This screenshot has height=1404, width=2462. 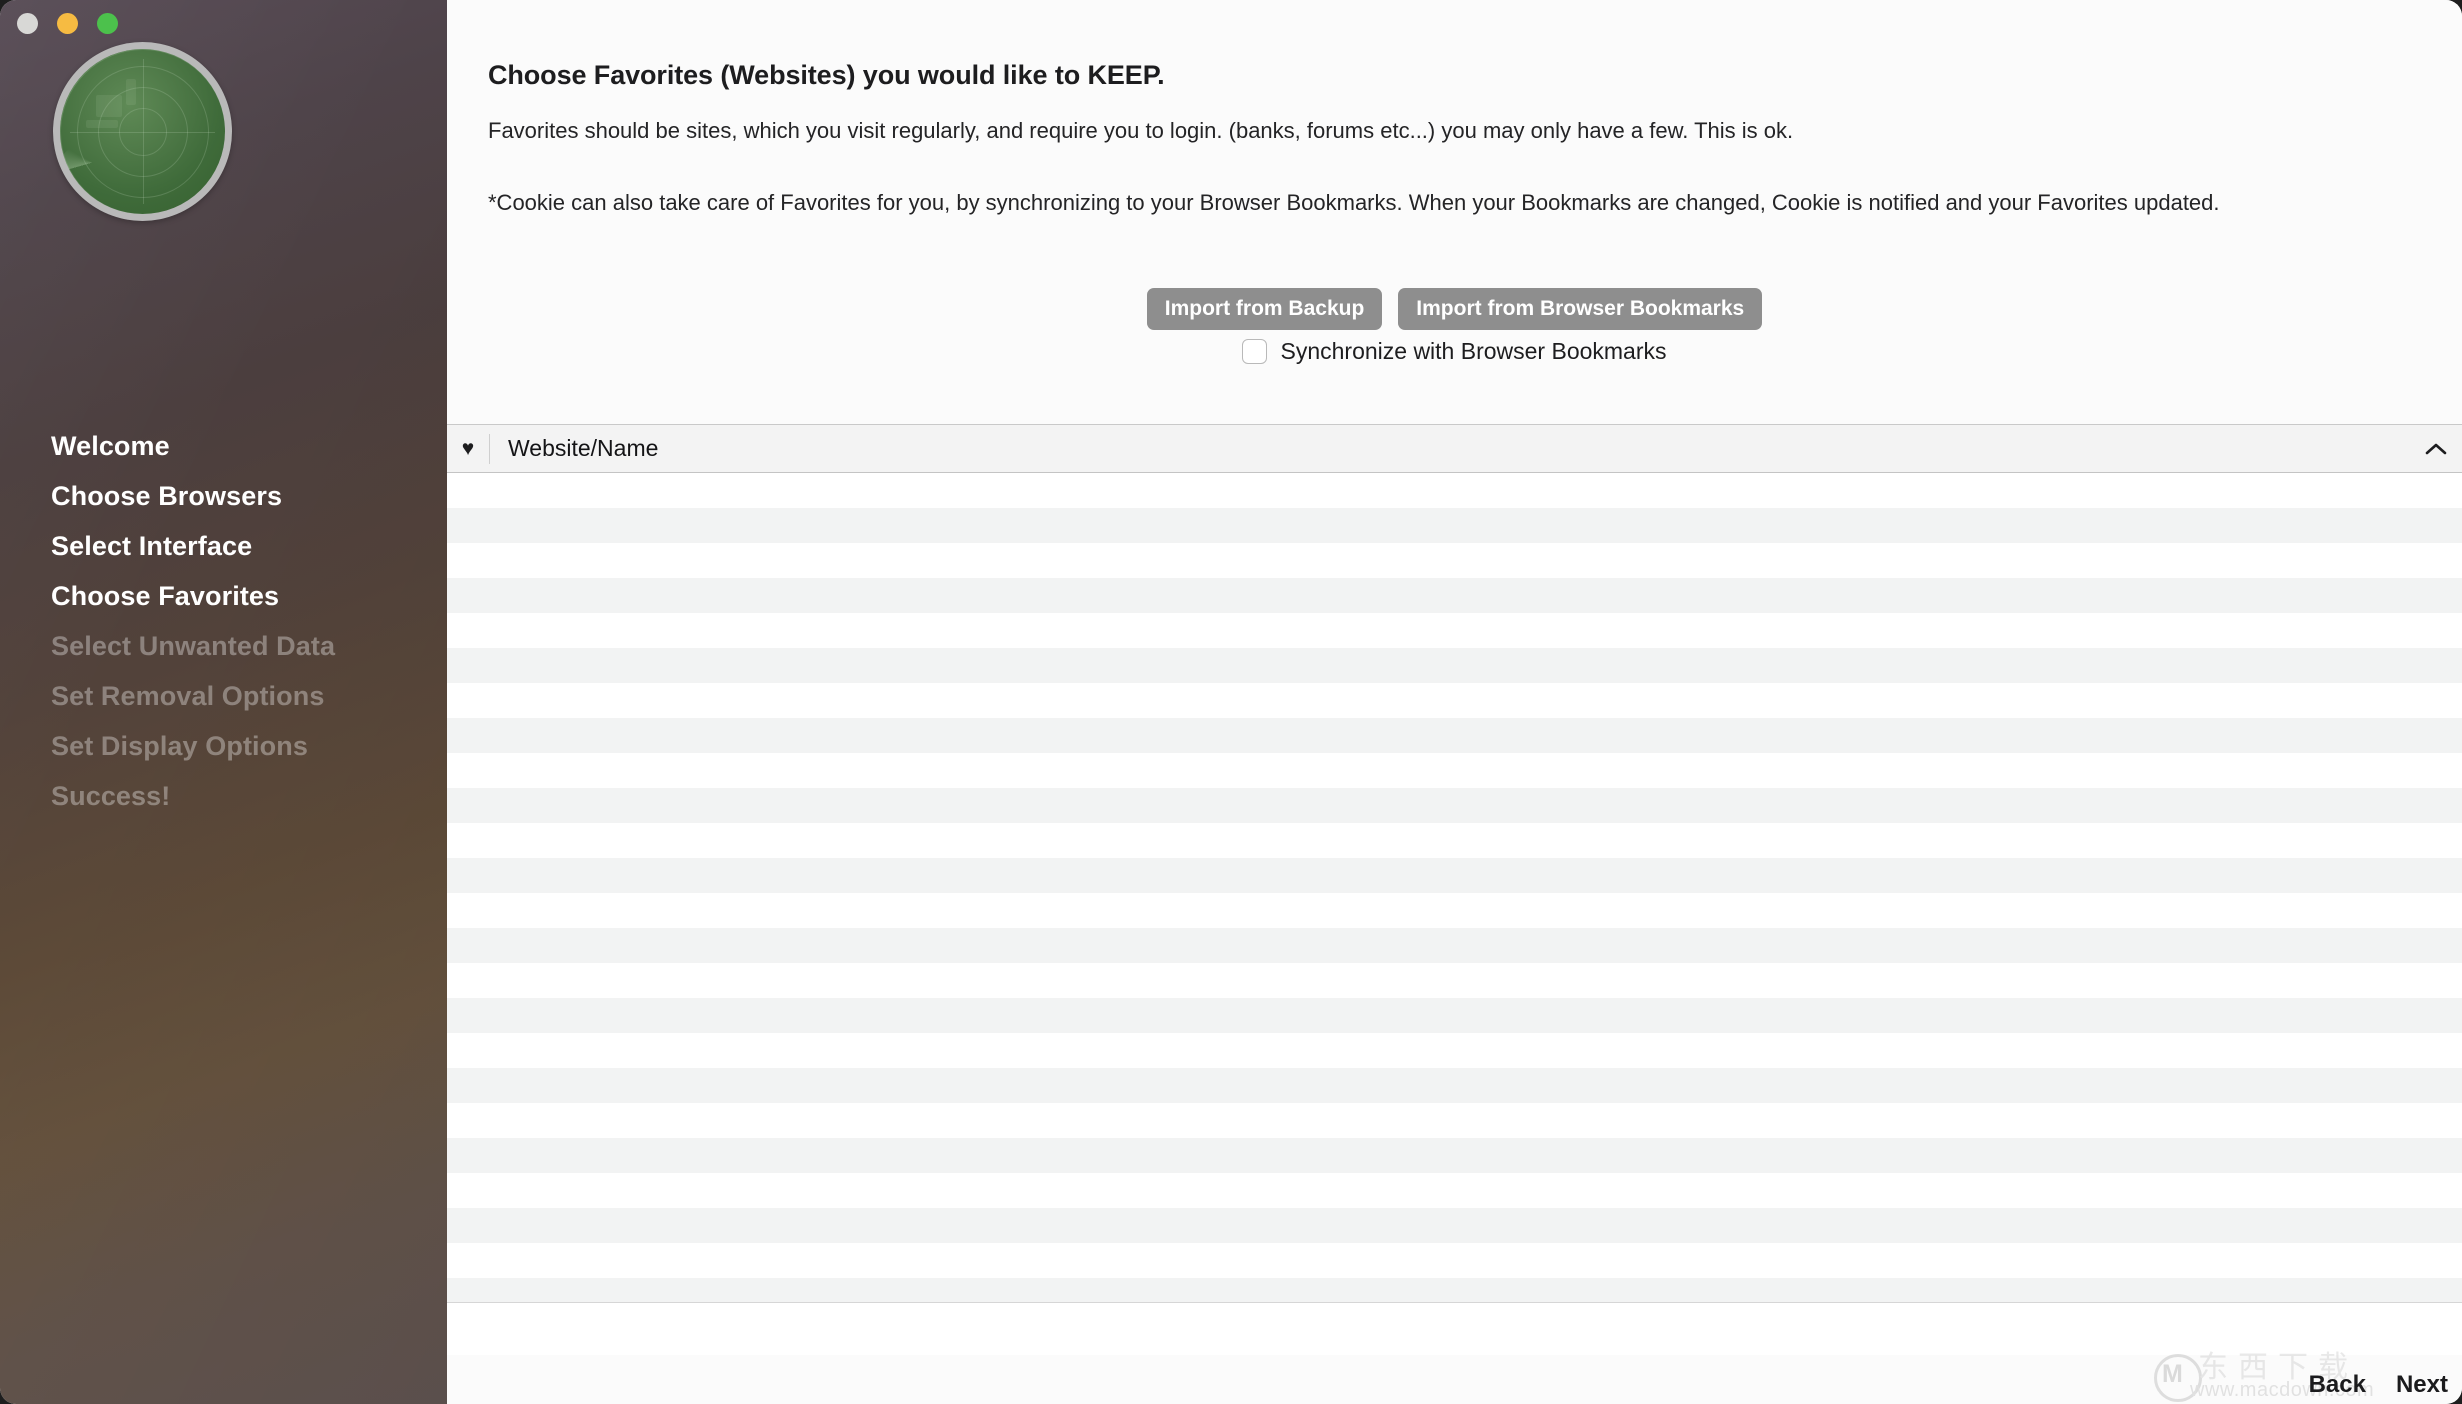 I want to click on sidebar-item-set-removal-options: Set Removal Options, so click(x=223, y=696).